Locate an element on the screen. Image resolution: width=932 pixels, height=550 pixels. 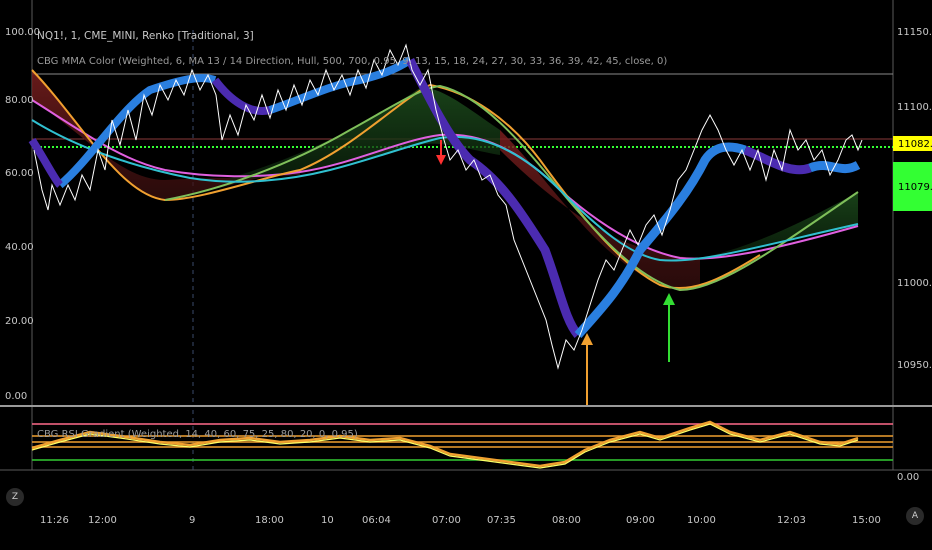
right-axis-label: 11000.00 is located at coordinates (914, 283).